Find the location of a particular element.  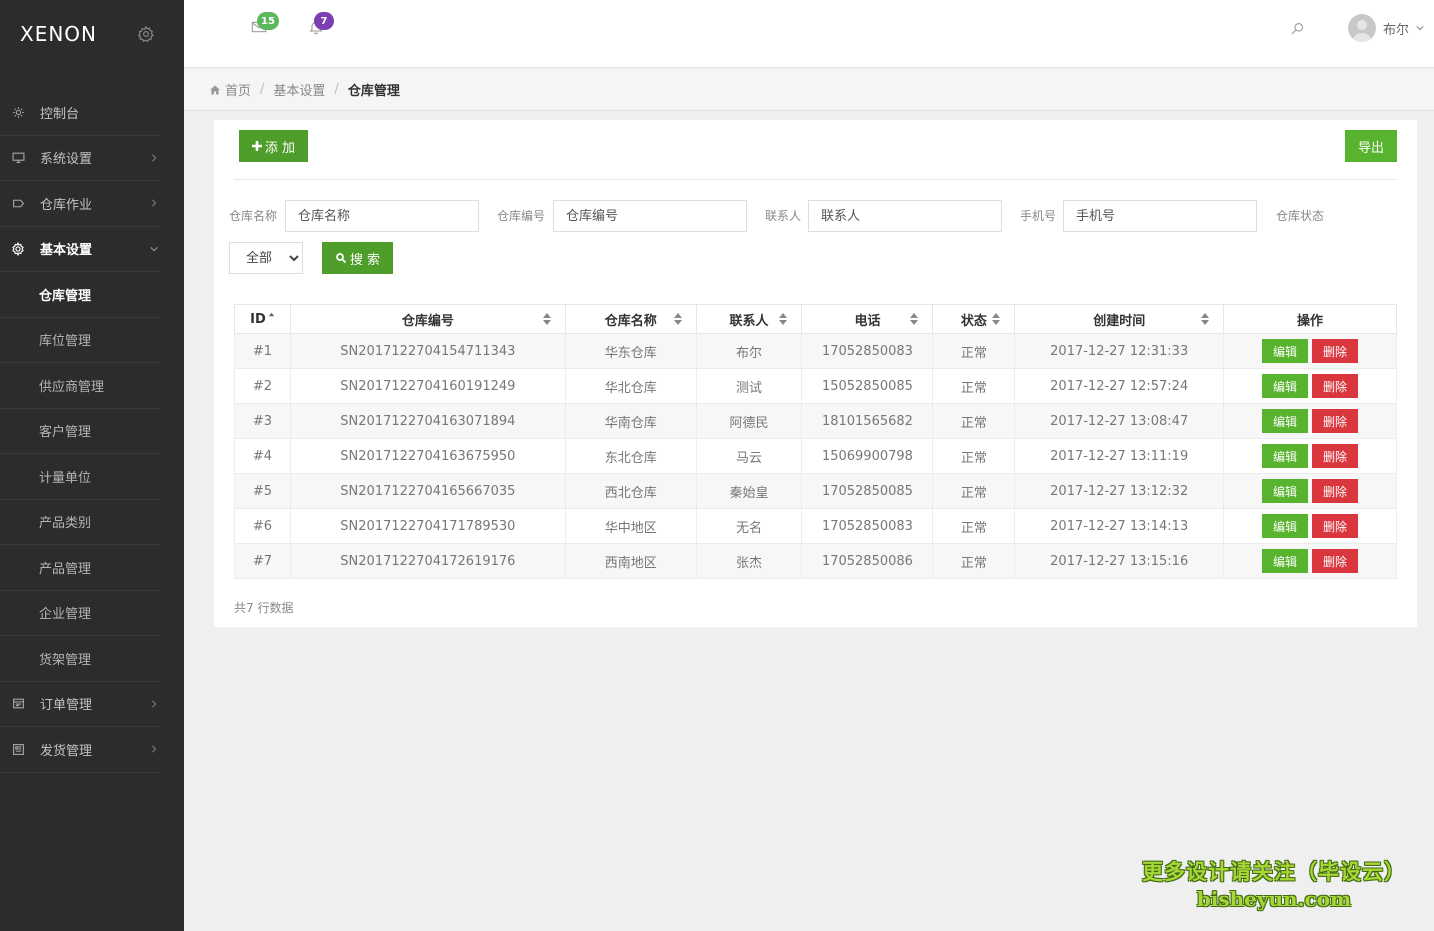

cell-created: 2017-12-27 13:11:19 is located at coordinates (1119, 456).